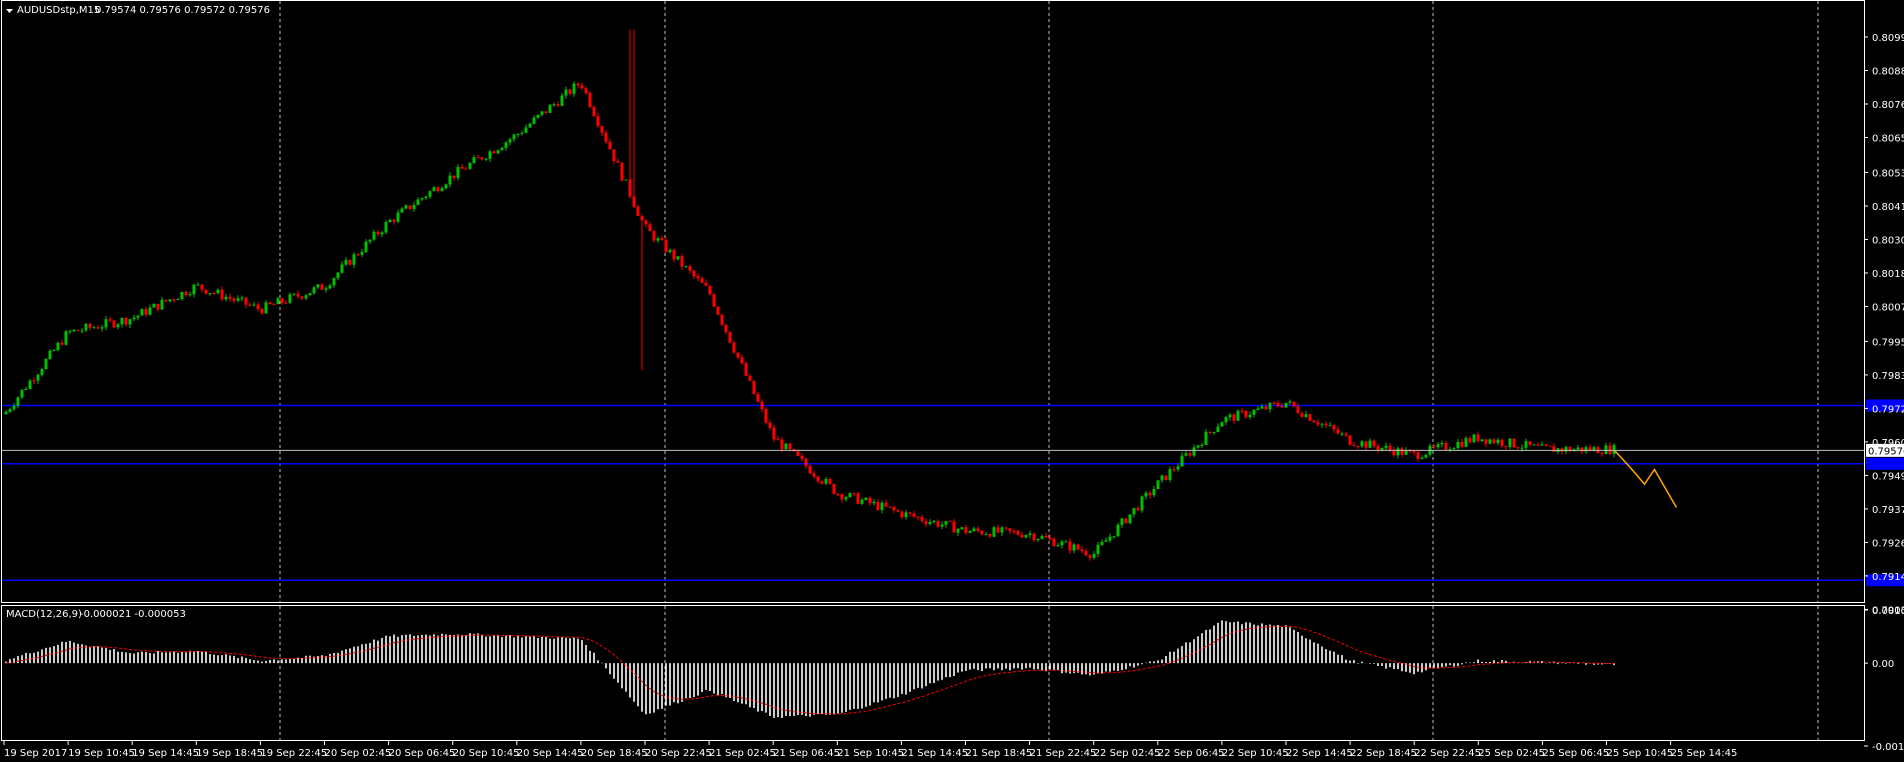 The width and height of the screenshot is (1904, 762). I want to click on time-tick-label: 20 Sep 18:45, so click(614, 753).